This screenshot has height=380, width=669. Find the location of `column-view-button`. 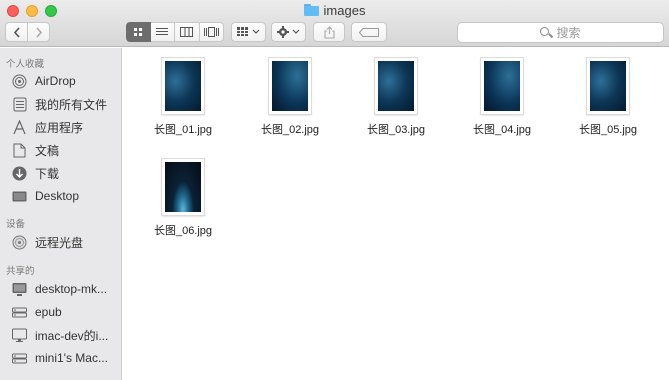

column-view-button is located at coordinates (187, 32).